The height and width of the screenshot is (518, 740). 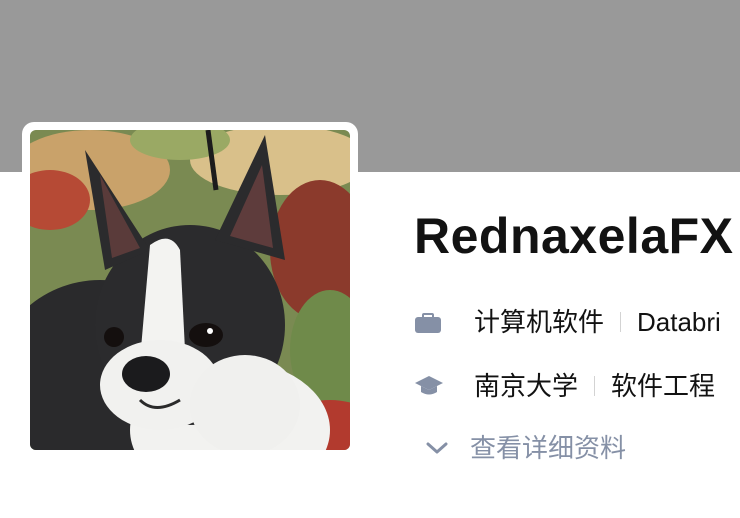 I want to click on work-info-row: 计算机软件 Databri, so click(x=577, y=322).